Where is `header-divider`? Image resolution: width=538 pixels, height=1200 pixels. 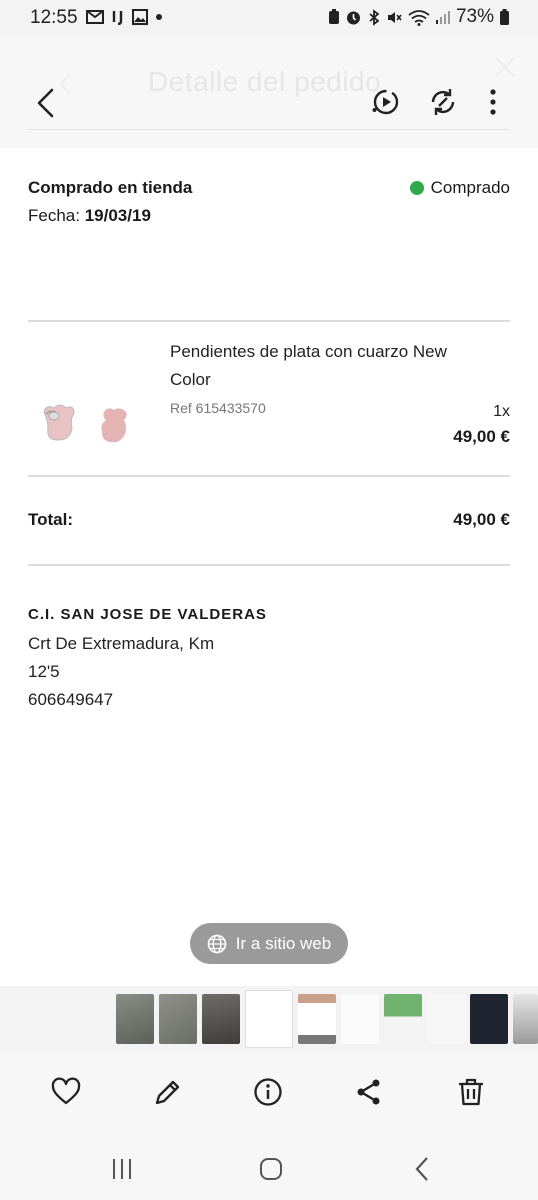 header-divider is located at coordinates (269, 129).